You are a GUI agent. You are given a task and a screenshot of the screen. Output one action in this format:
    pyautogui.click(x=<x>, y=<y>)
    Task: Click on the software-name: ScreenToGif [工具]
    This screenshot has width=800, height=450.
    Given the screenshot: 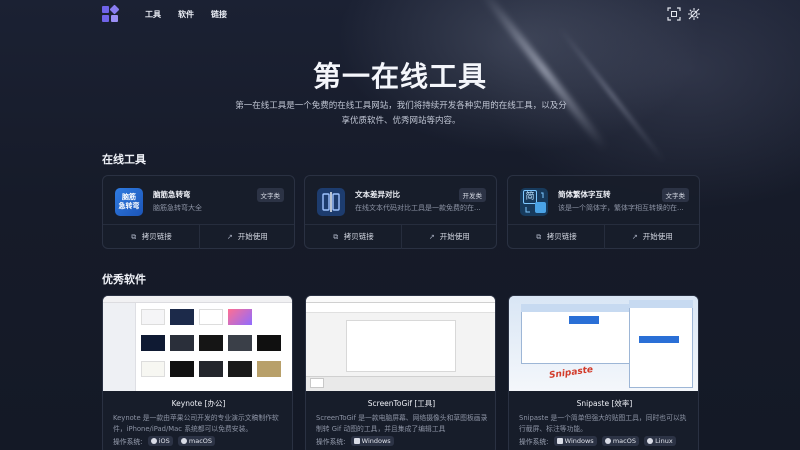 What is the action you would take?
    pyautogui.click(x=400, y=403)
    